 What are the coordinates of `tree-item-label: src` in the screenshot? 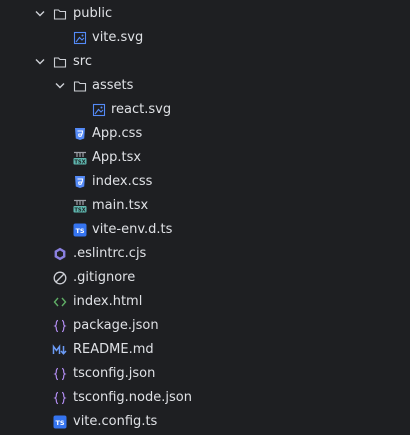 It's located at (82, 61).